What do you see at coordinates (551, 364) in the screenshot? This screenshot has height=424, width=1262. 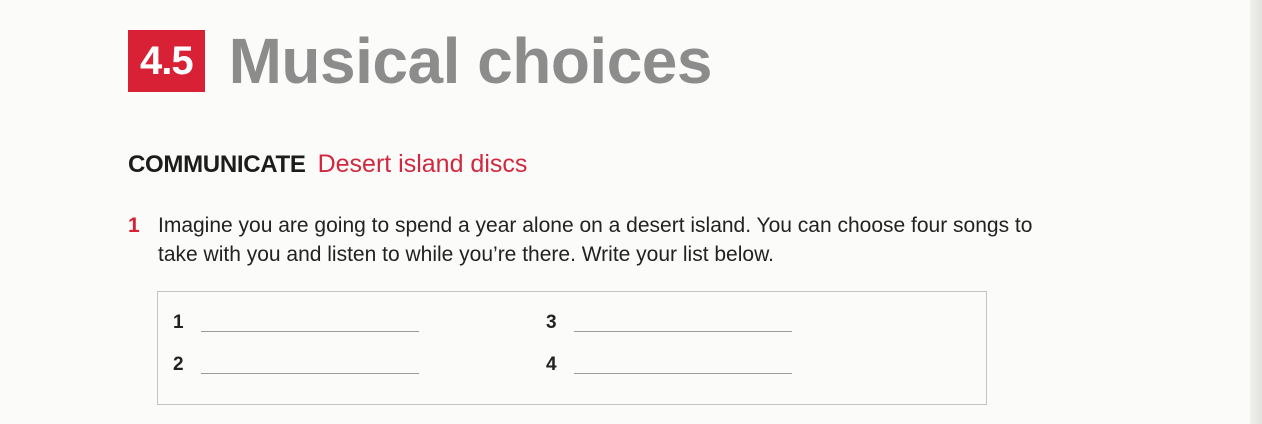 I see `answer-number: 4` at bounding box center [551, 364].